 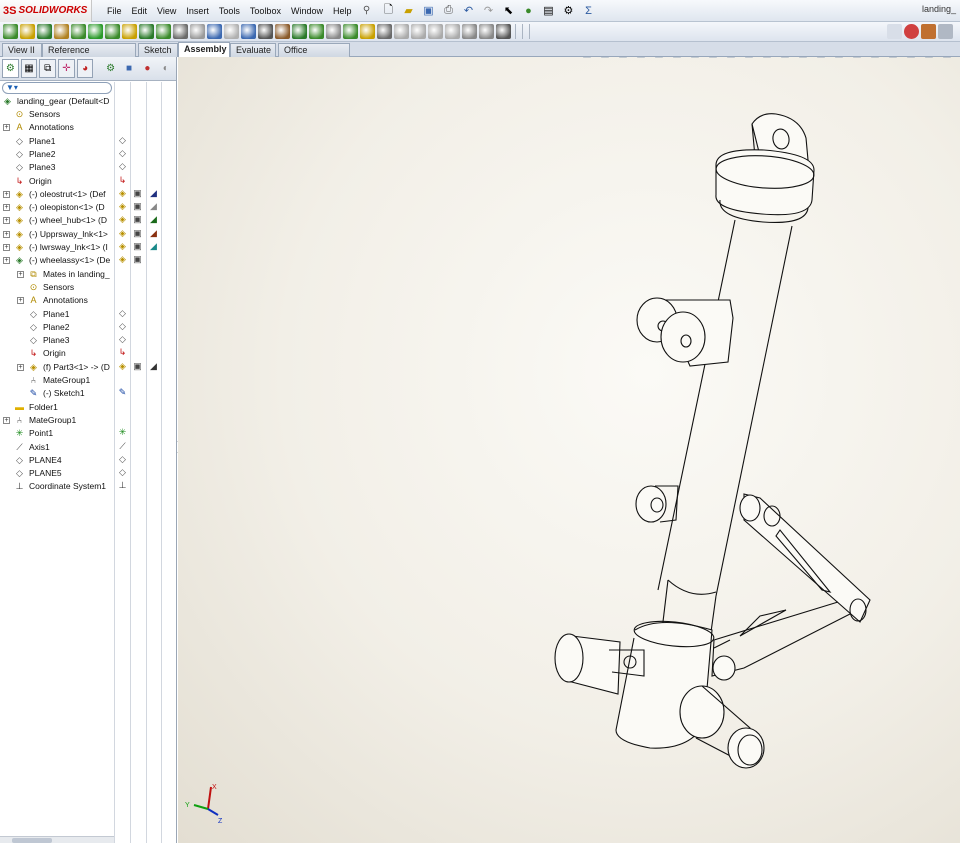 I want to click on tree-item: ⊥ Coordinate System1, so click(x=57, y=486).